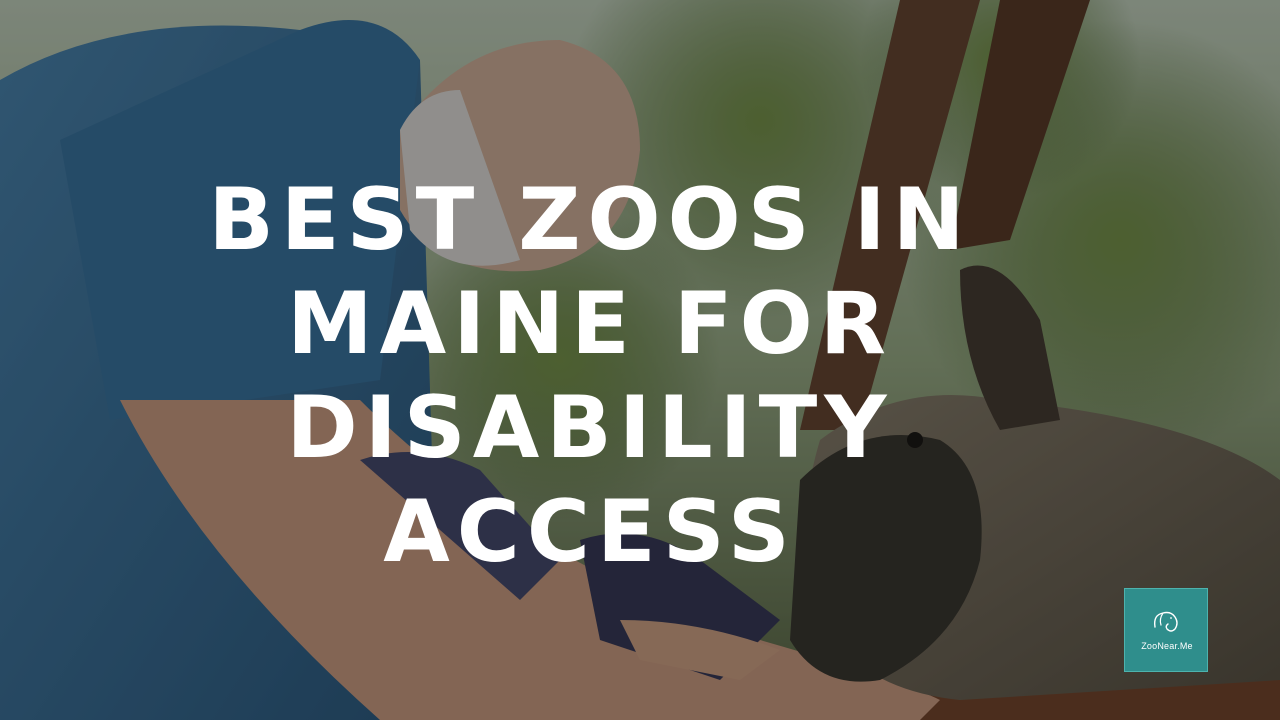 The image size is (1280, 720). What do you see at coordinates (1167, 646) in the screenshot?
I see `logo-text: ZooNear.Me` at bounding box center [1167, 646].